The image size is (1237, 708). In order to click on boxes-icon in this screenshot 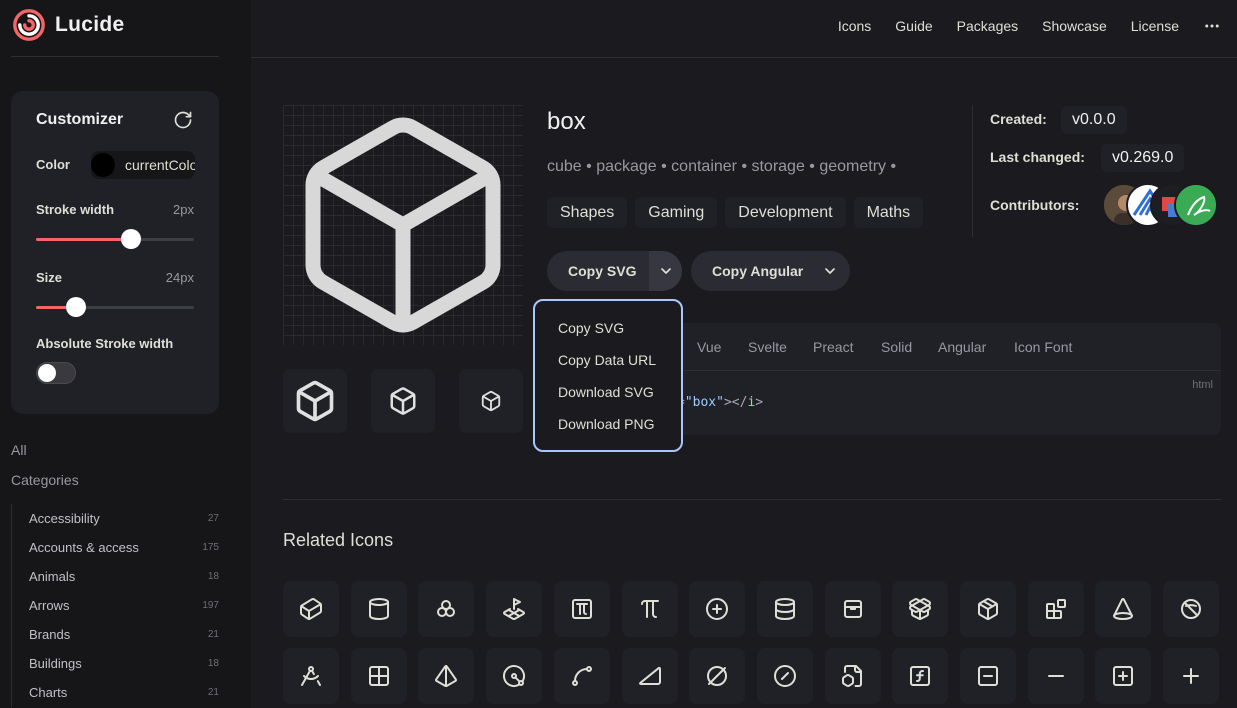, I will do `click(446, 608)`.